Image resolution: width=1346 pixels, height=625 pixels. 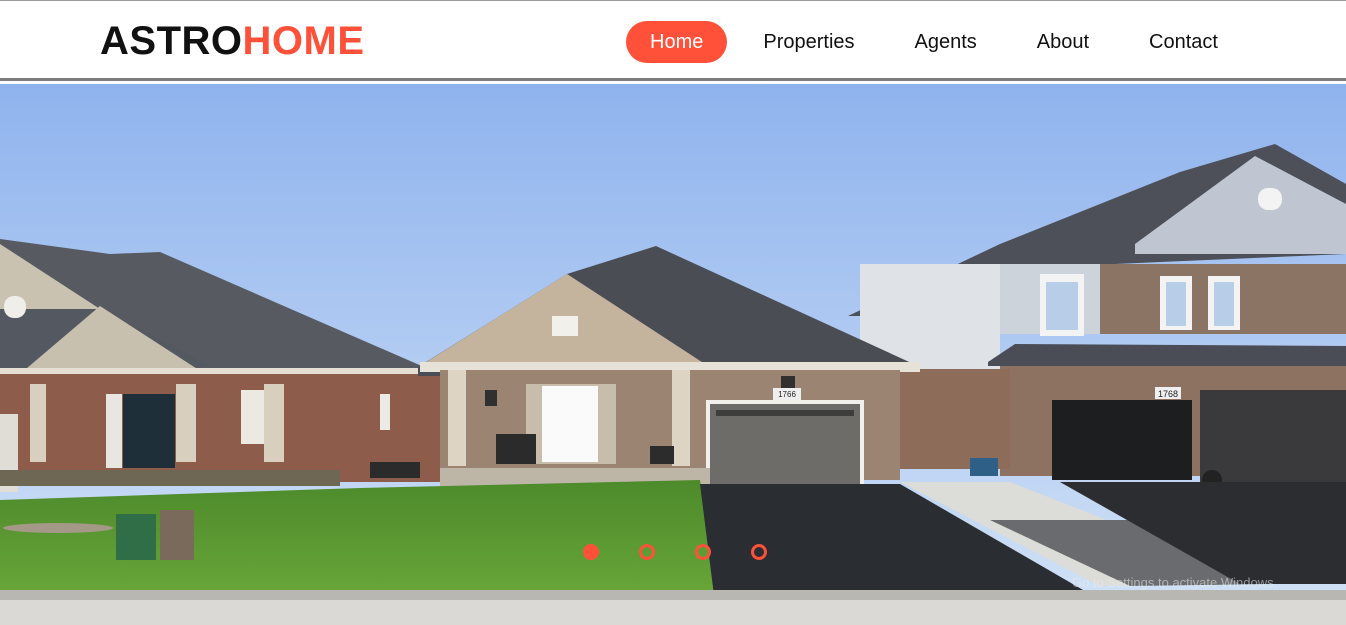 I want to click on windows-activation-watermark: Go to Settings to activate Windows., so click(x=1175, y=582).